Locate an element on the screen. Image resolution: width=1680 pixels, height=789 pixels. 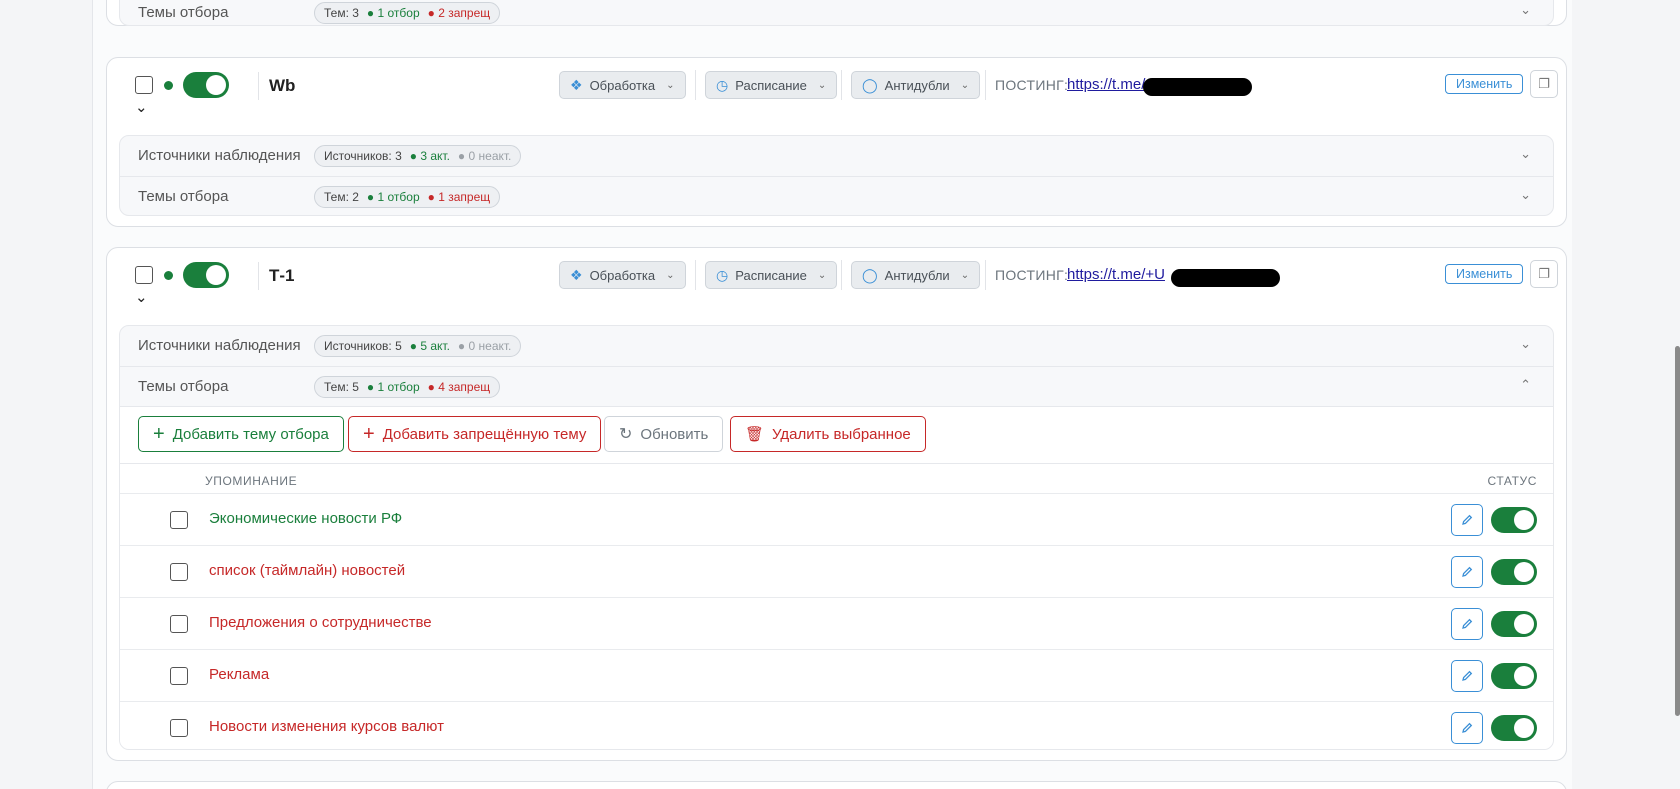
topics-forbidden: ● 2 запрещ is located at coordinates (459, 13).